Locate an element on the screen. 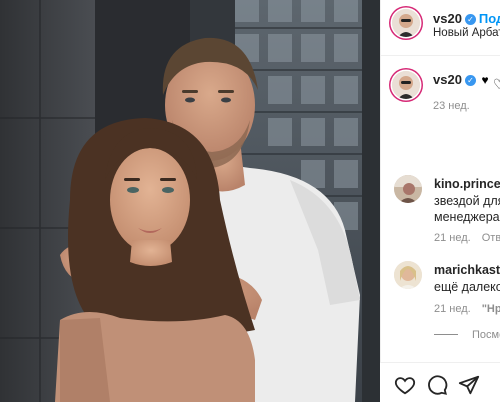 This screenshot has width=500, height=403. share-icon is located at coordinates (469, 385).